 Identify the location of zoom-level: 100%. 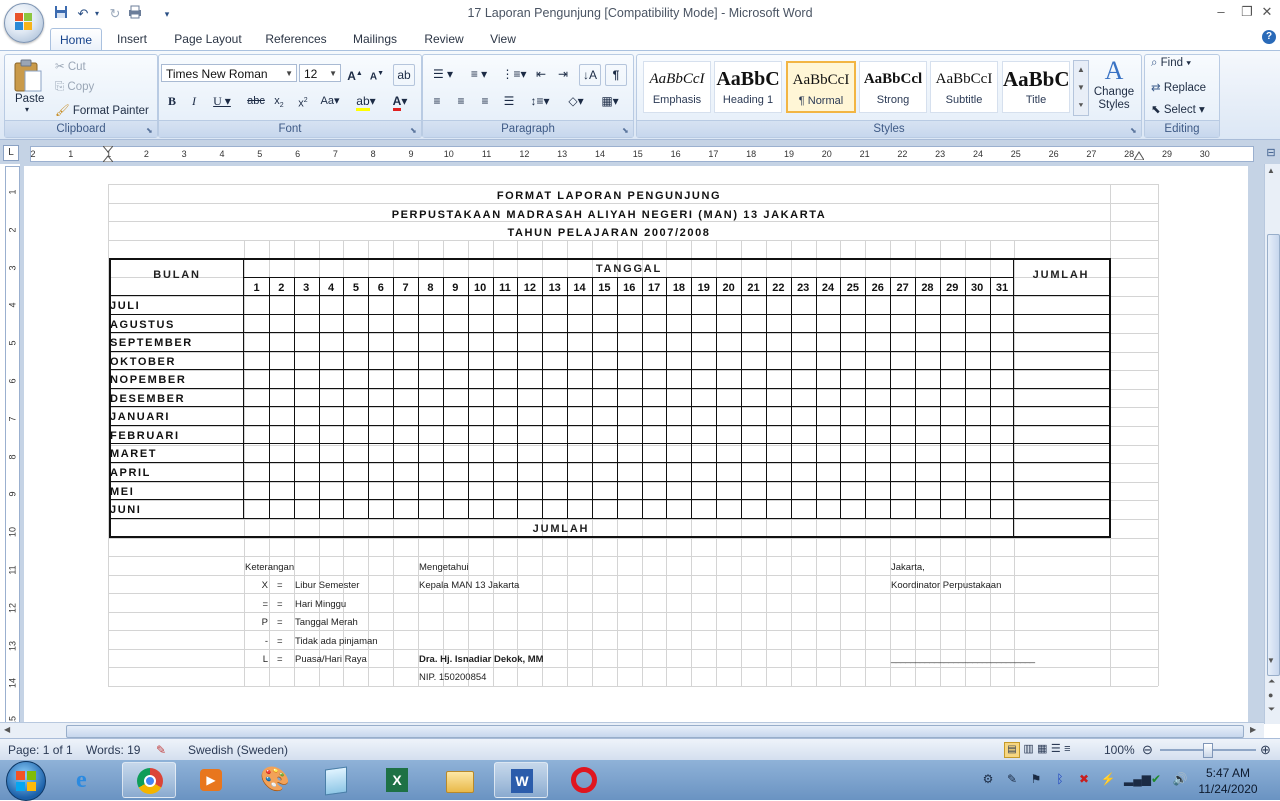
(1119, 750).